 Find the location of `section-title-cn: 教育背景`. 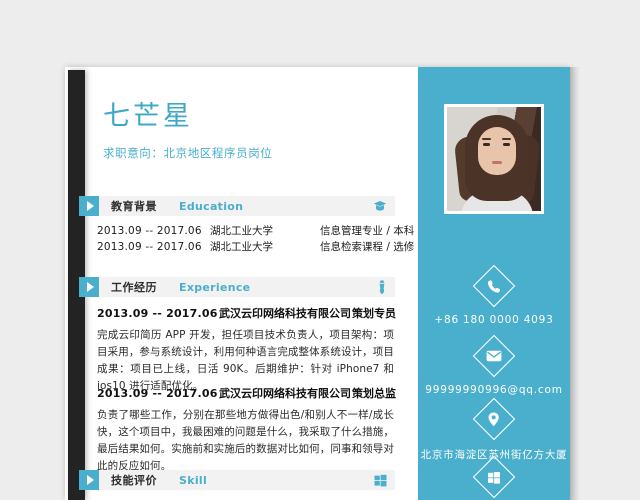

section-title-cn: 教育背景 is located at coordinates (134, 206).